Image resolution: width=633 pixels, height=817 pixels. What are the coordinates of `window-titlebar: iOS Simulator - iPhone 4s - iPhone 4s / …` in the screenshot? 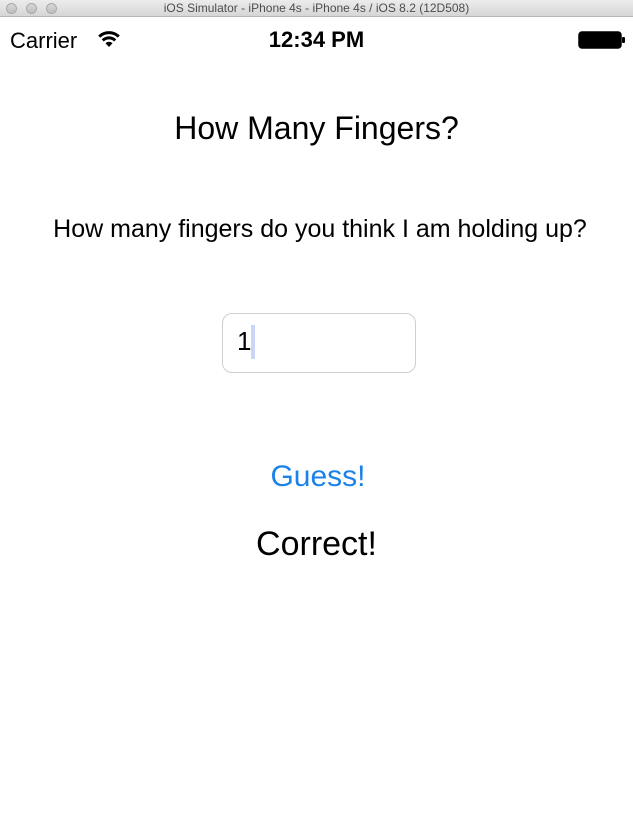 It's located at (316, 8).